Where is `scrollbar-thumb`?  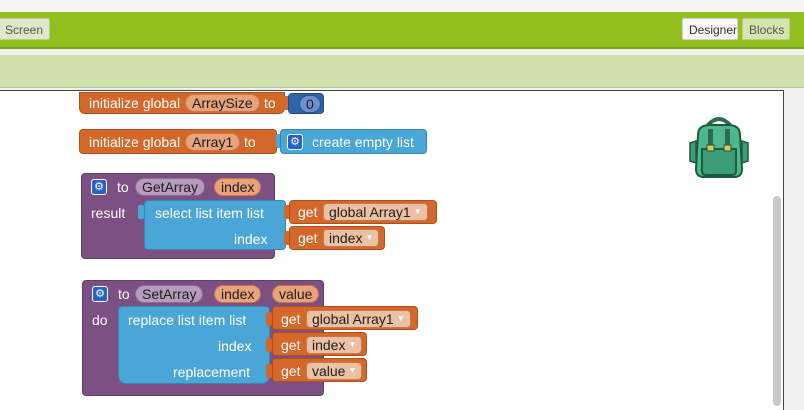
scrollbar-thumb is located at coordinates (777, 301).